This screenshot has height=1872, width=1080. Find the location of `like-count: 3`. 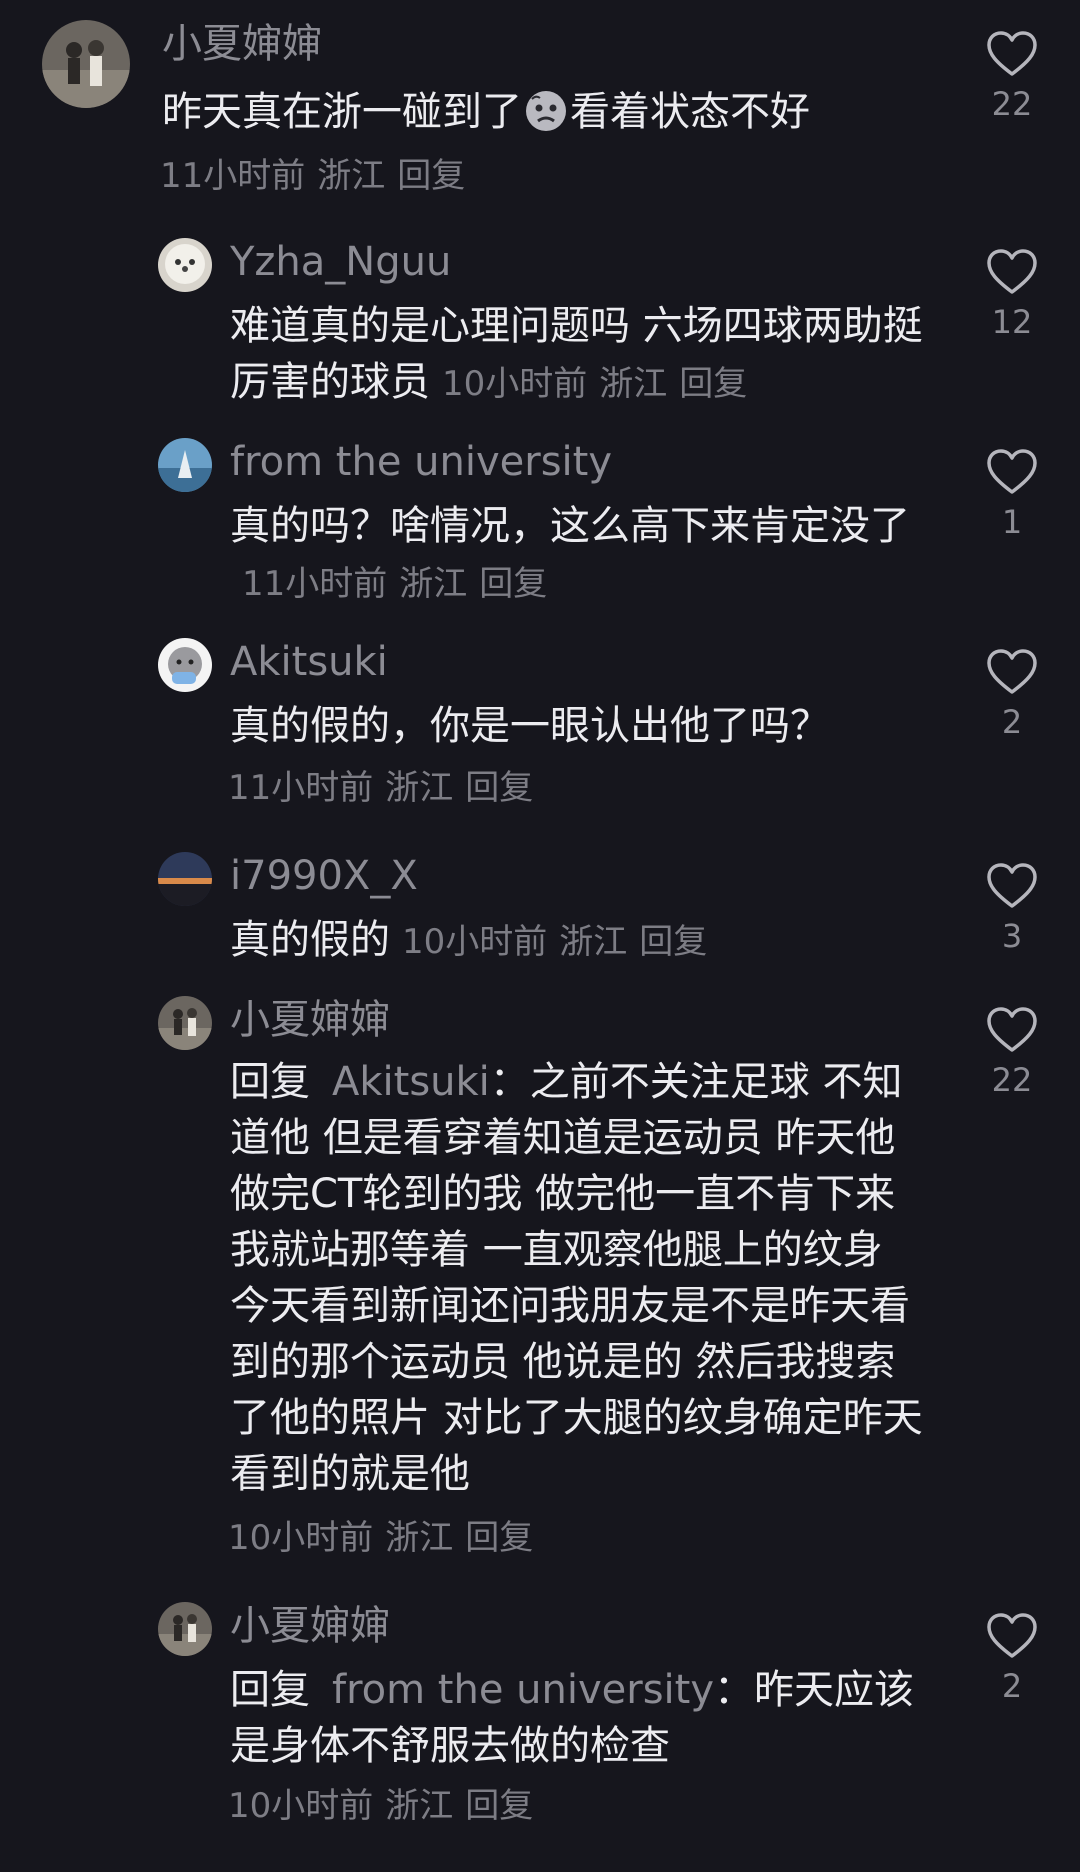

like-count: 3 is located at coordinates (1012, 936).